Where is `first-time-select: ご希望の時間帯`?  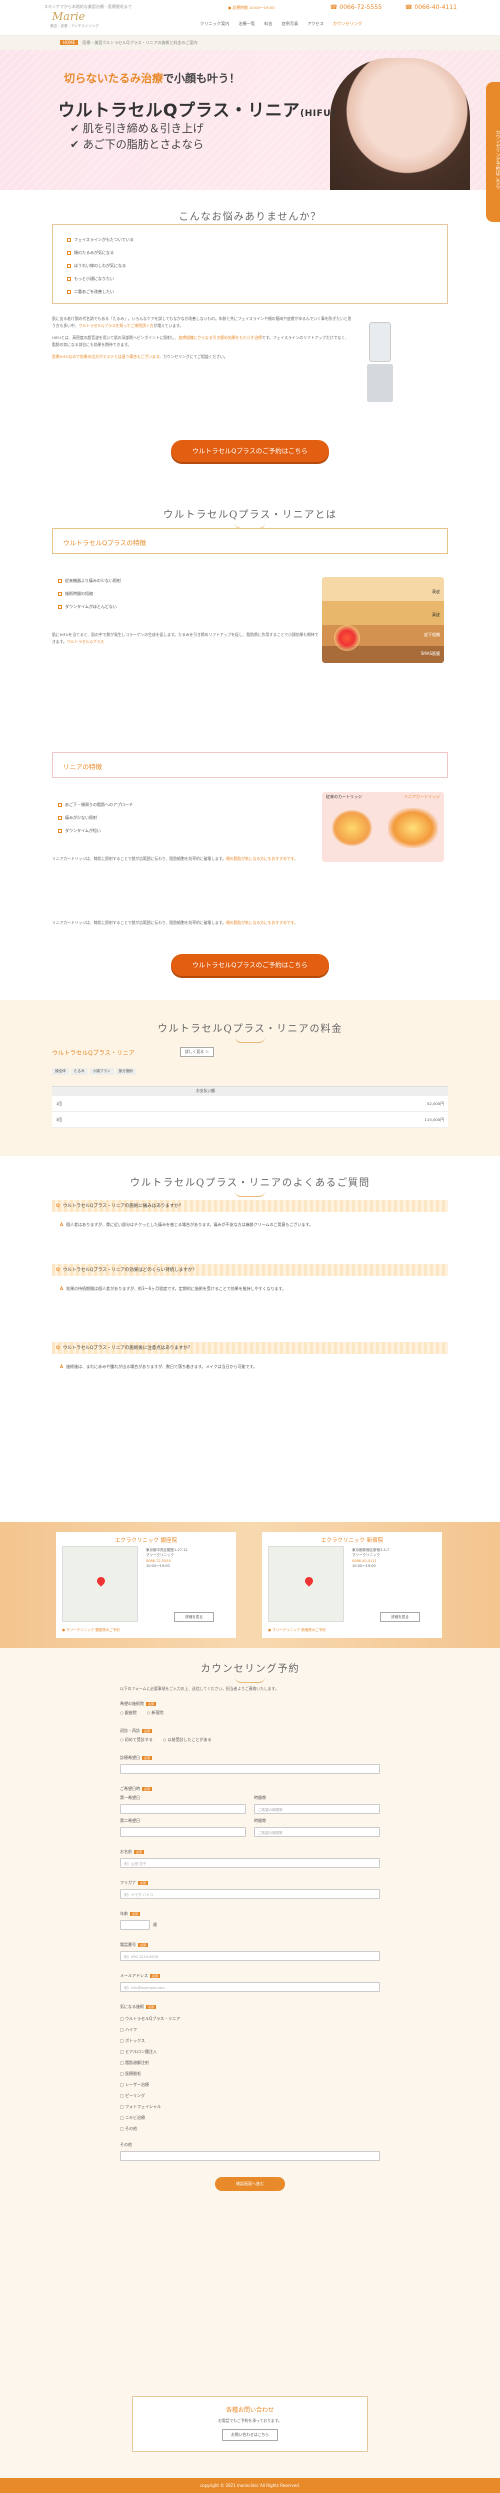 first-time-select: ご希望の時間帯 is located at coordinates (317, 1808).